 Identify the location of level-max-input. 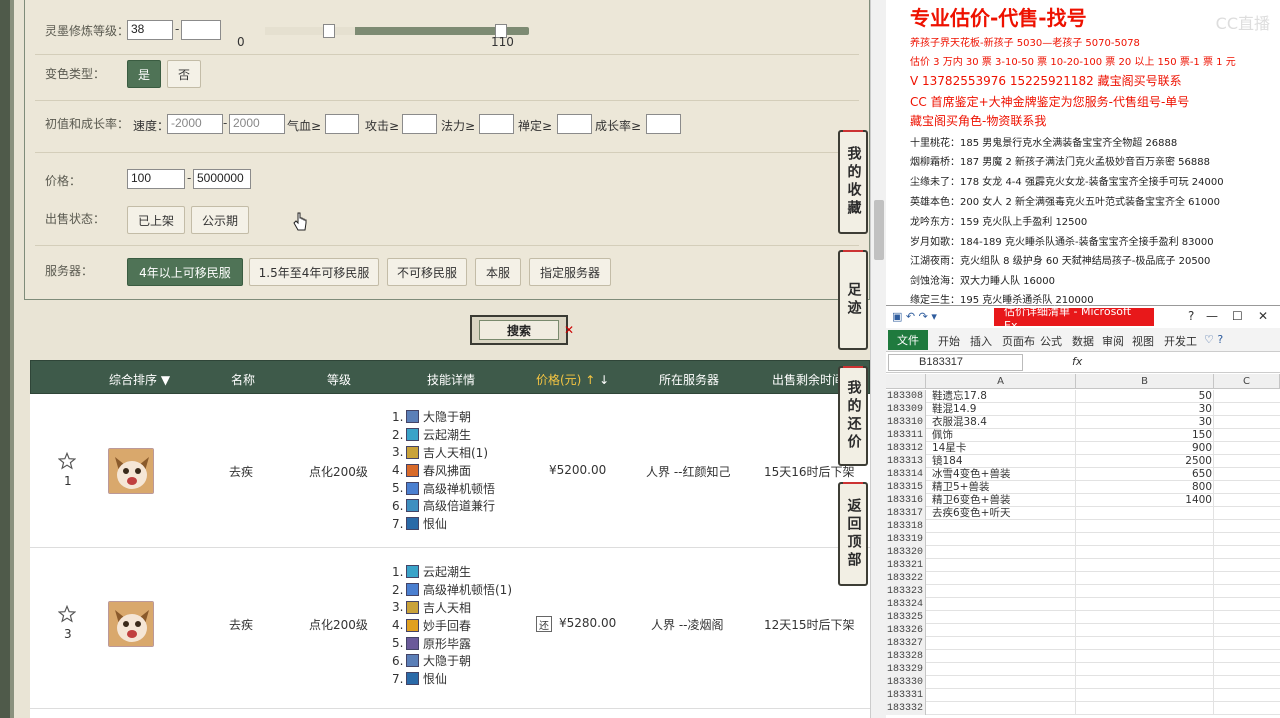
(201, 30).